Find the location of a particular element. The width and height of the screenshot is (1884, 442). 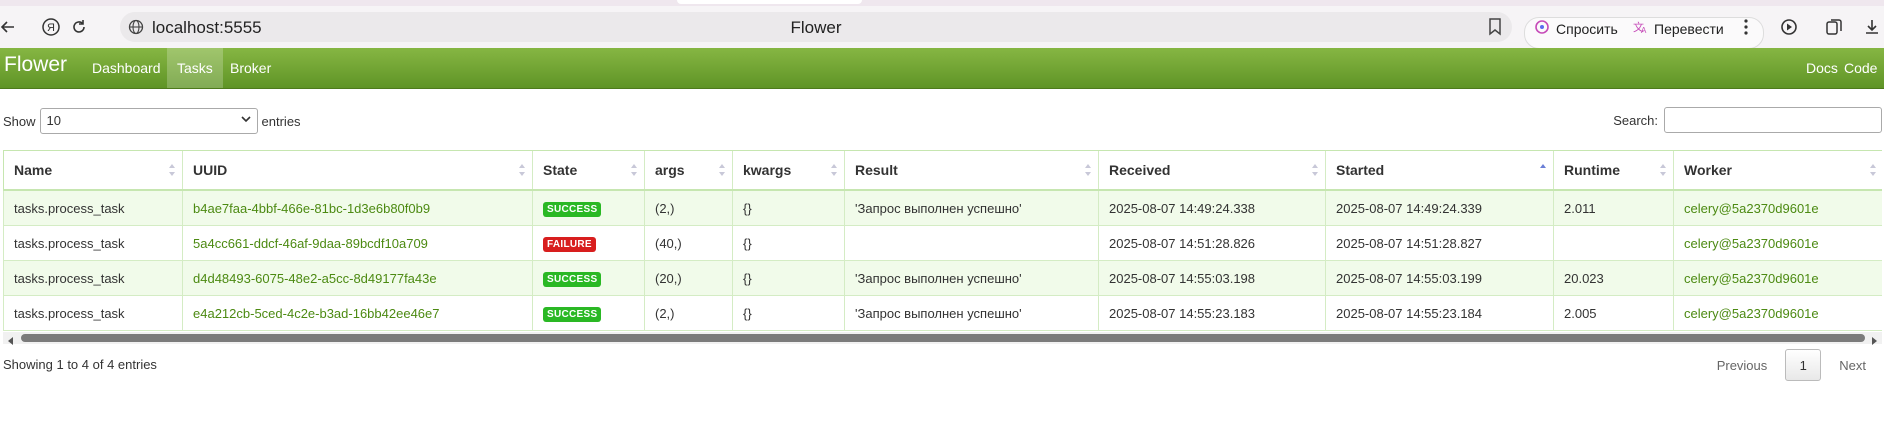

status-badge: SUCCESS is located at coordinates (572, 314).